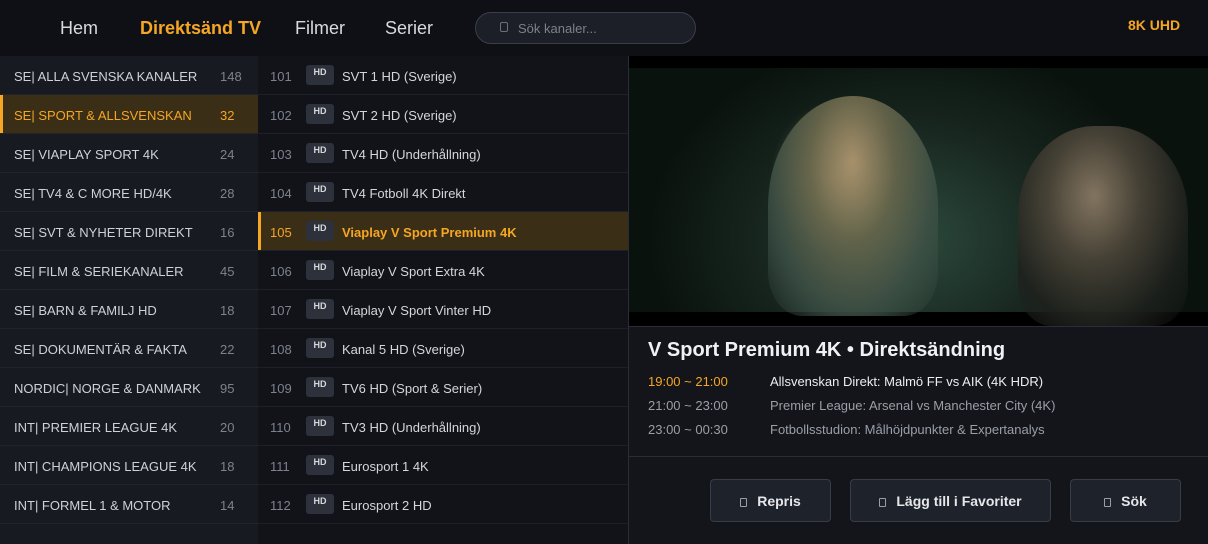  What do you see at coordinates (103, 232) in the screenshot?
I see `category-label: SE| SVT & NYHETER DIREKT` at bounding box center [103, 232].